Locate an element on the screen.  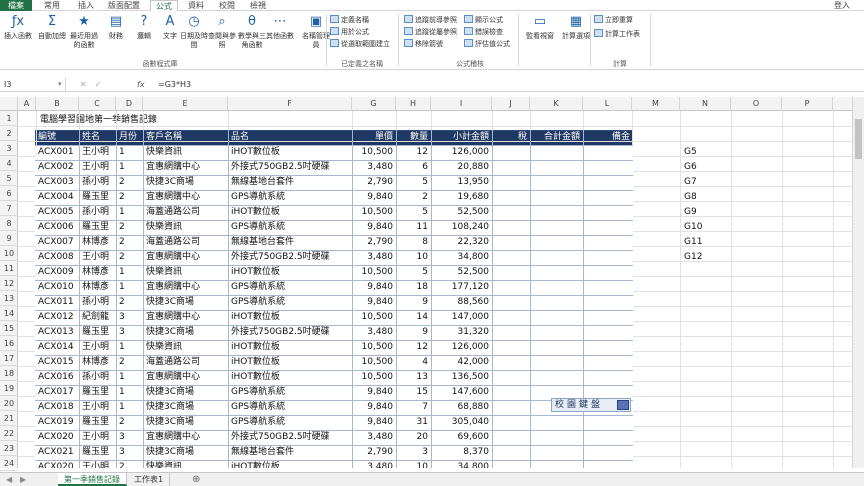
column-header: E is located at coordinates (185, 104).